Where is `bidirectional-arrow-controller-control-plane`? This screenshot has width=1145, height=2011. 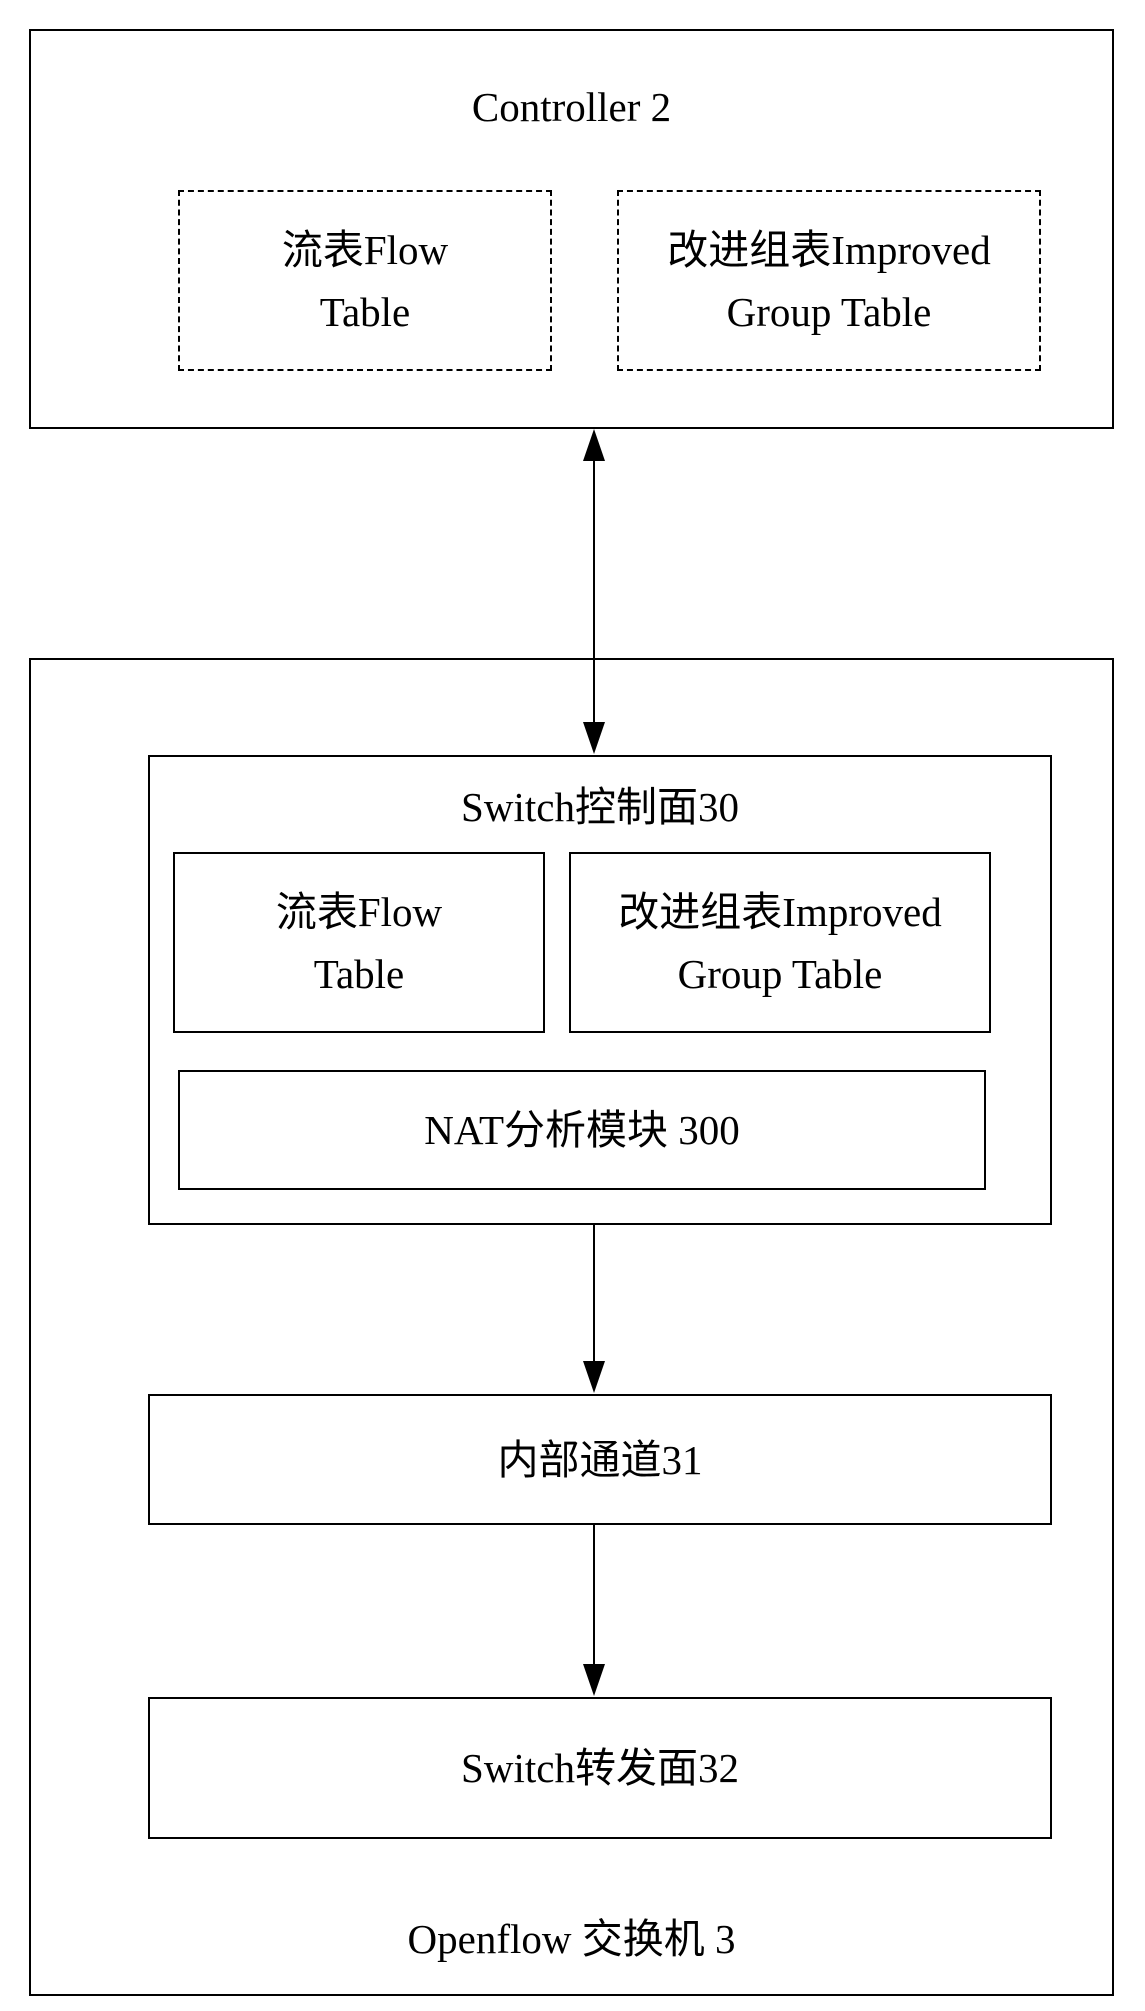 bidirectional-arrow-controller-control-plane is located at coordinates (594, 591).